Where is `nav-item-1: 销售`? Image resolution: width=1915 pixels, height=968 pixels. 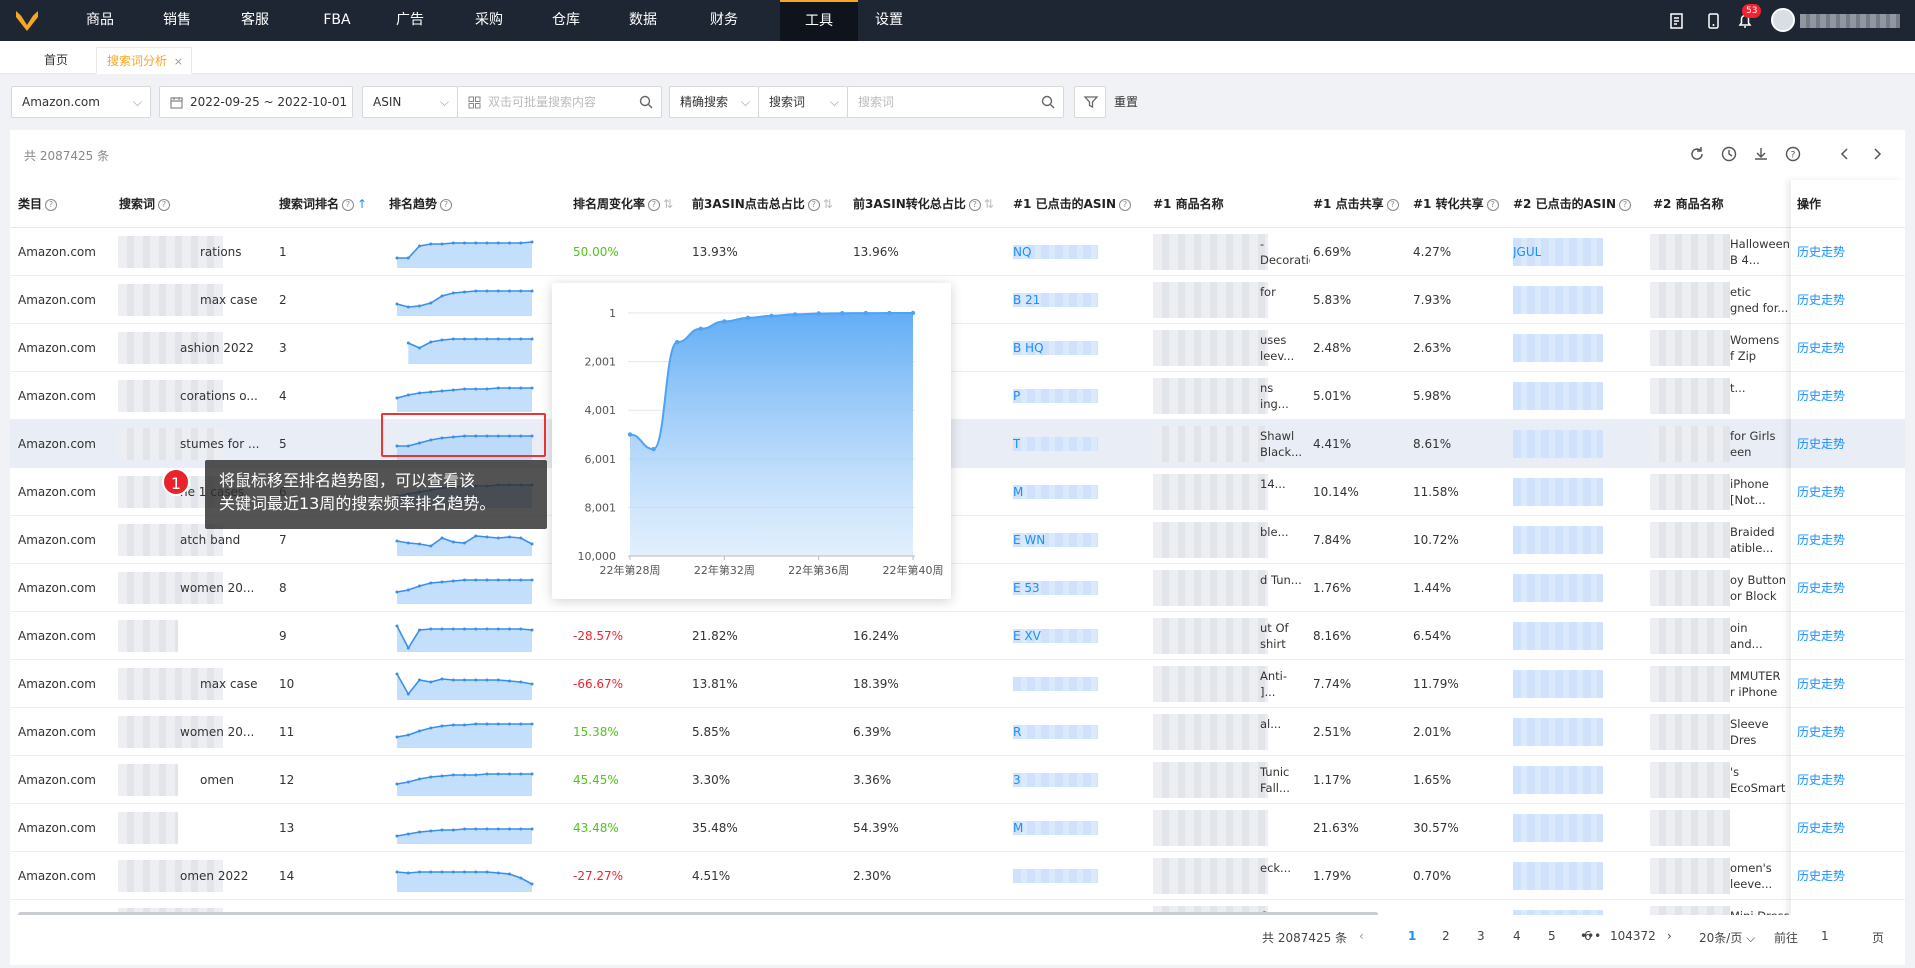
nav-item-1: 销售 is located at coordinates (177, 20).